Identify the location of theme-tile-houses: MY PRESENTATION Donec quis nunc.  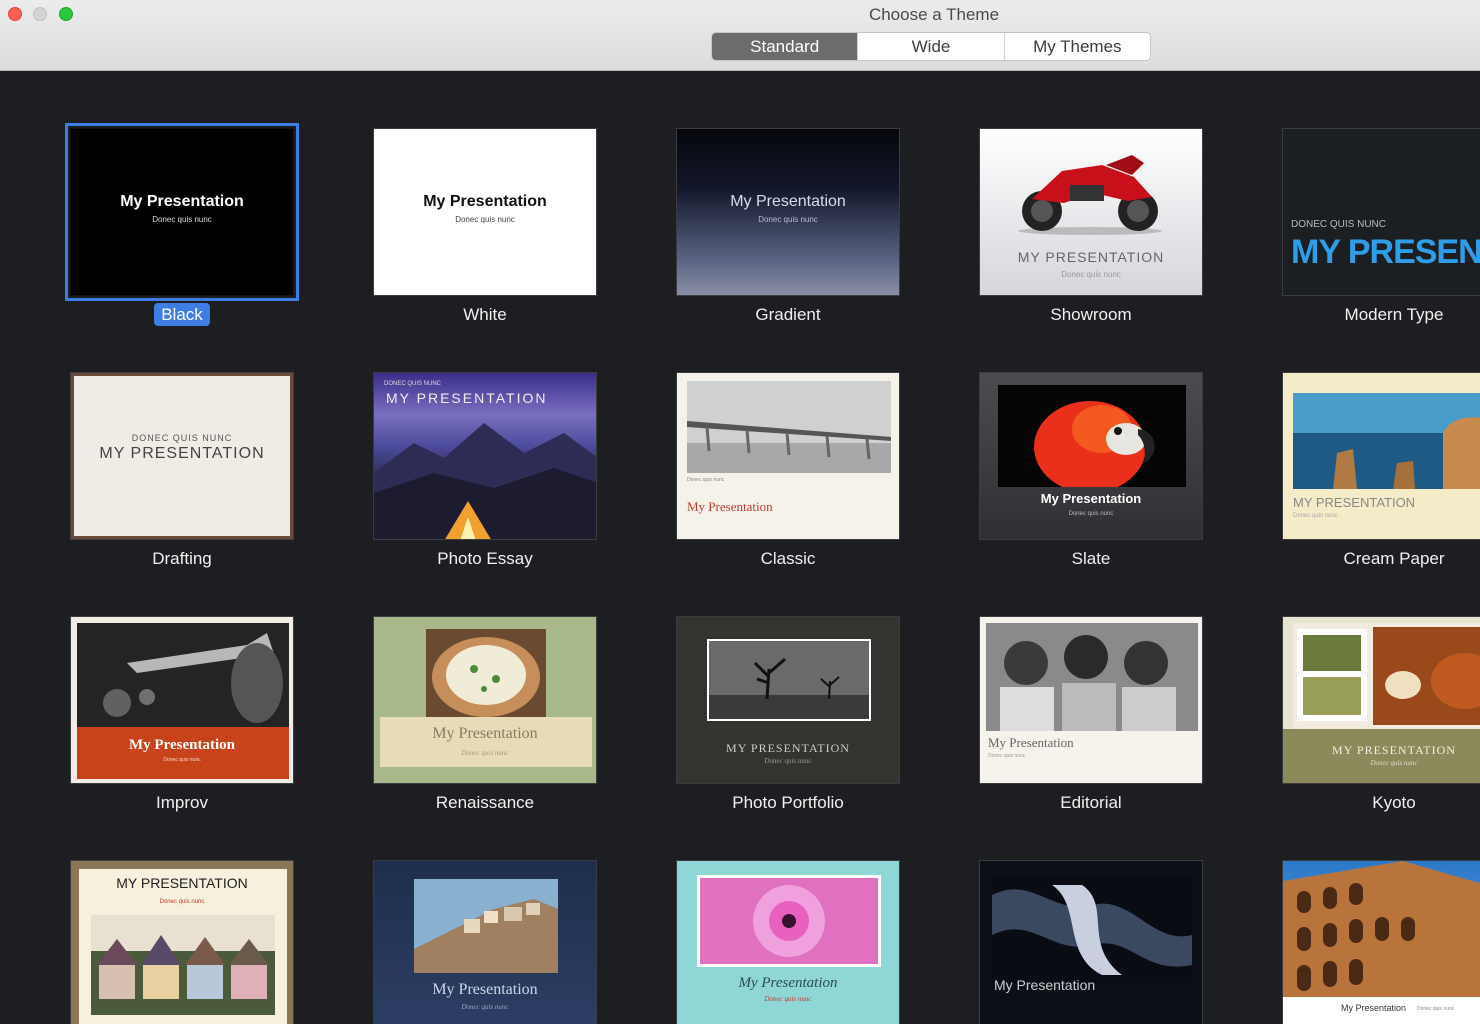
(182, 942).